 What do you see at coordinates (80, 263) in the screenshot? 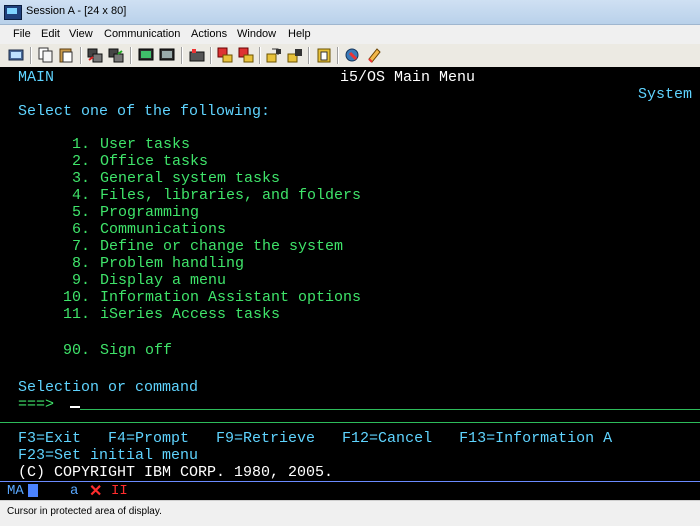
I see `option-number: 8.` at bounding box center [80, 263].